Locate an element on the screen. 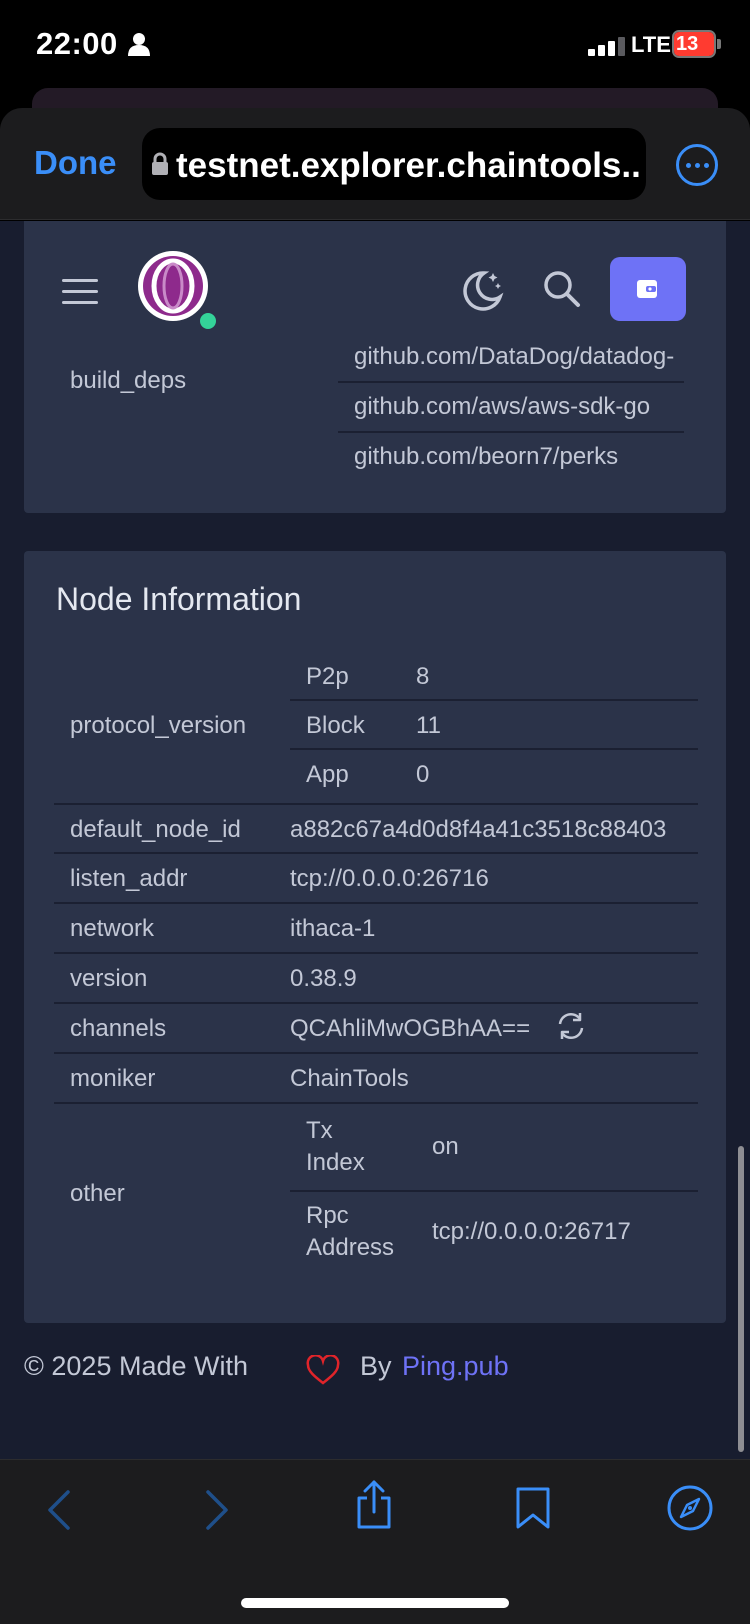 This screenshot has height=1624, width=750. share-icon is located at coordinates (374, 1505).